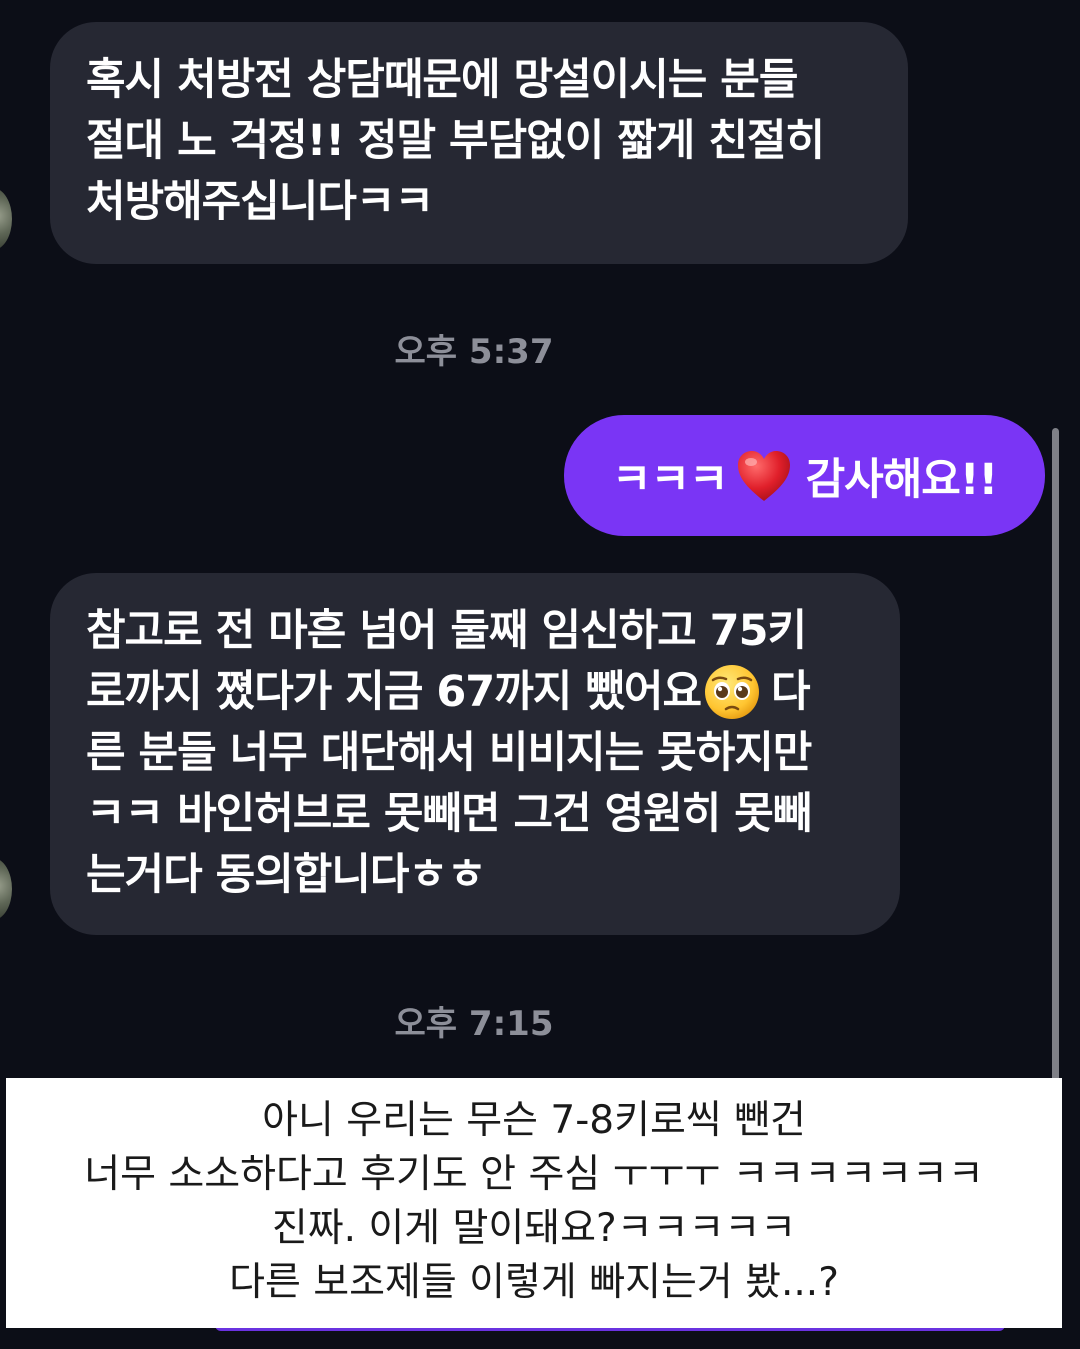 The height and width of the screenshot is (1349, 1080). Describe the element at coordinates (449, 814) in the screenshot. I see `message-text-line: ㅋㅋ 바인허브로 못빼면 그건 영원히 못빼` at that location.